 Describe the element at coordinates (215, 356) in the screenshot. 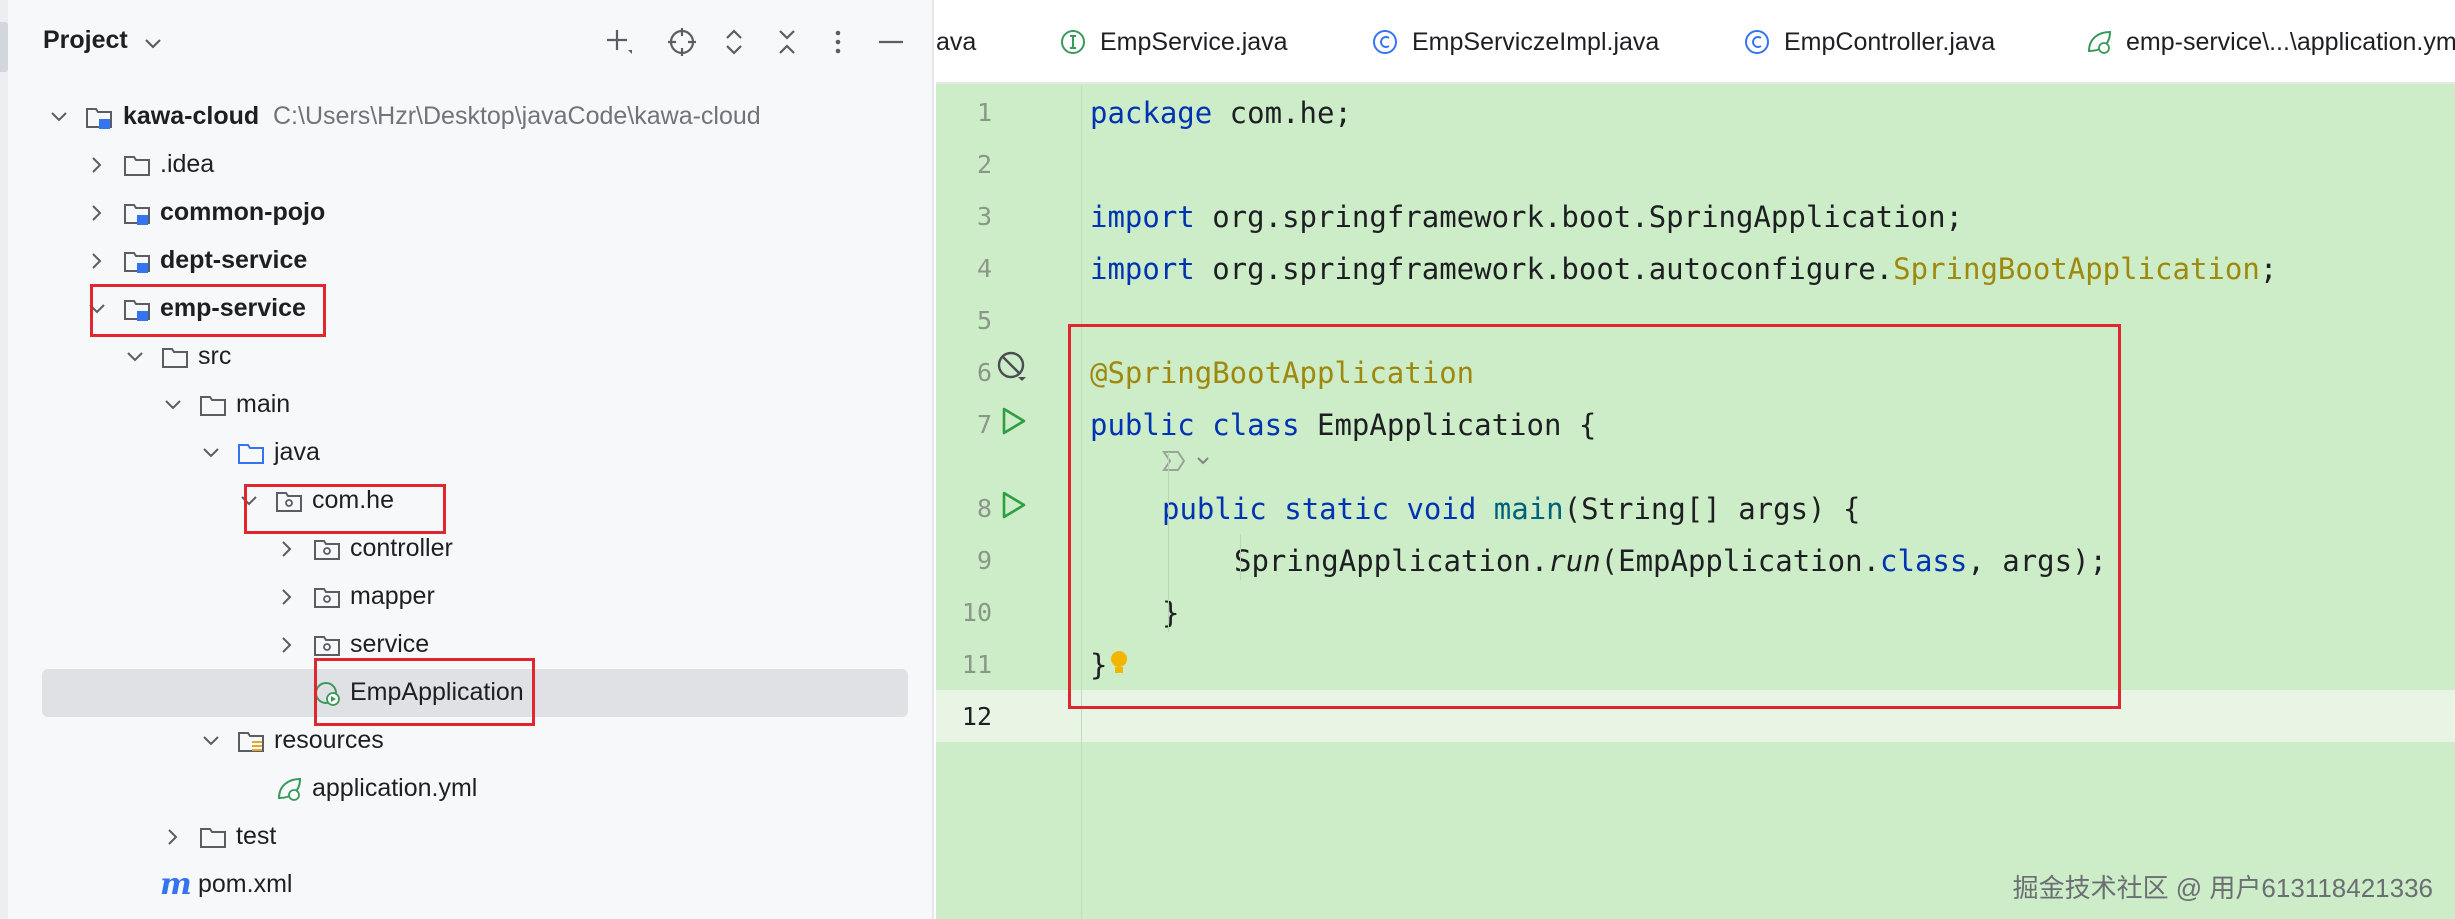

I see `tree-label-src: src` at that location.